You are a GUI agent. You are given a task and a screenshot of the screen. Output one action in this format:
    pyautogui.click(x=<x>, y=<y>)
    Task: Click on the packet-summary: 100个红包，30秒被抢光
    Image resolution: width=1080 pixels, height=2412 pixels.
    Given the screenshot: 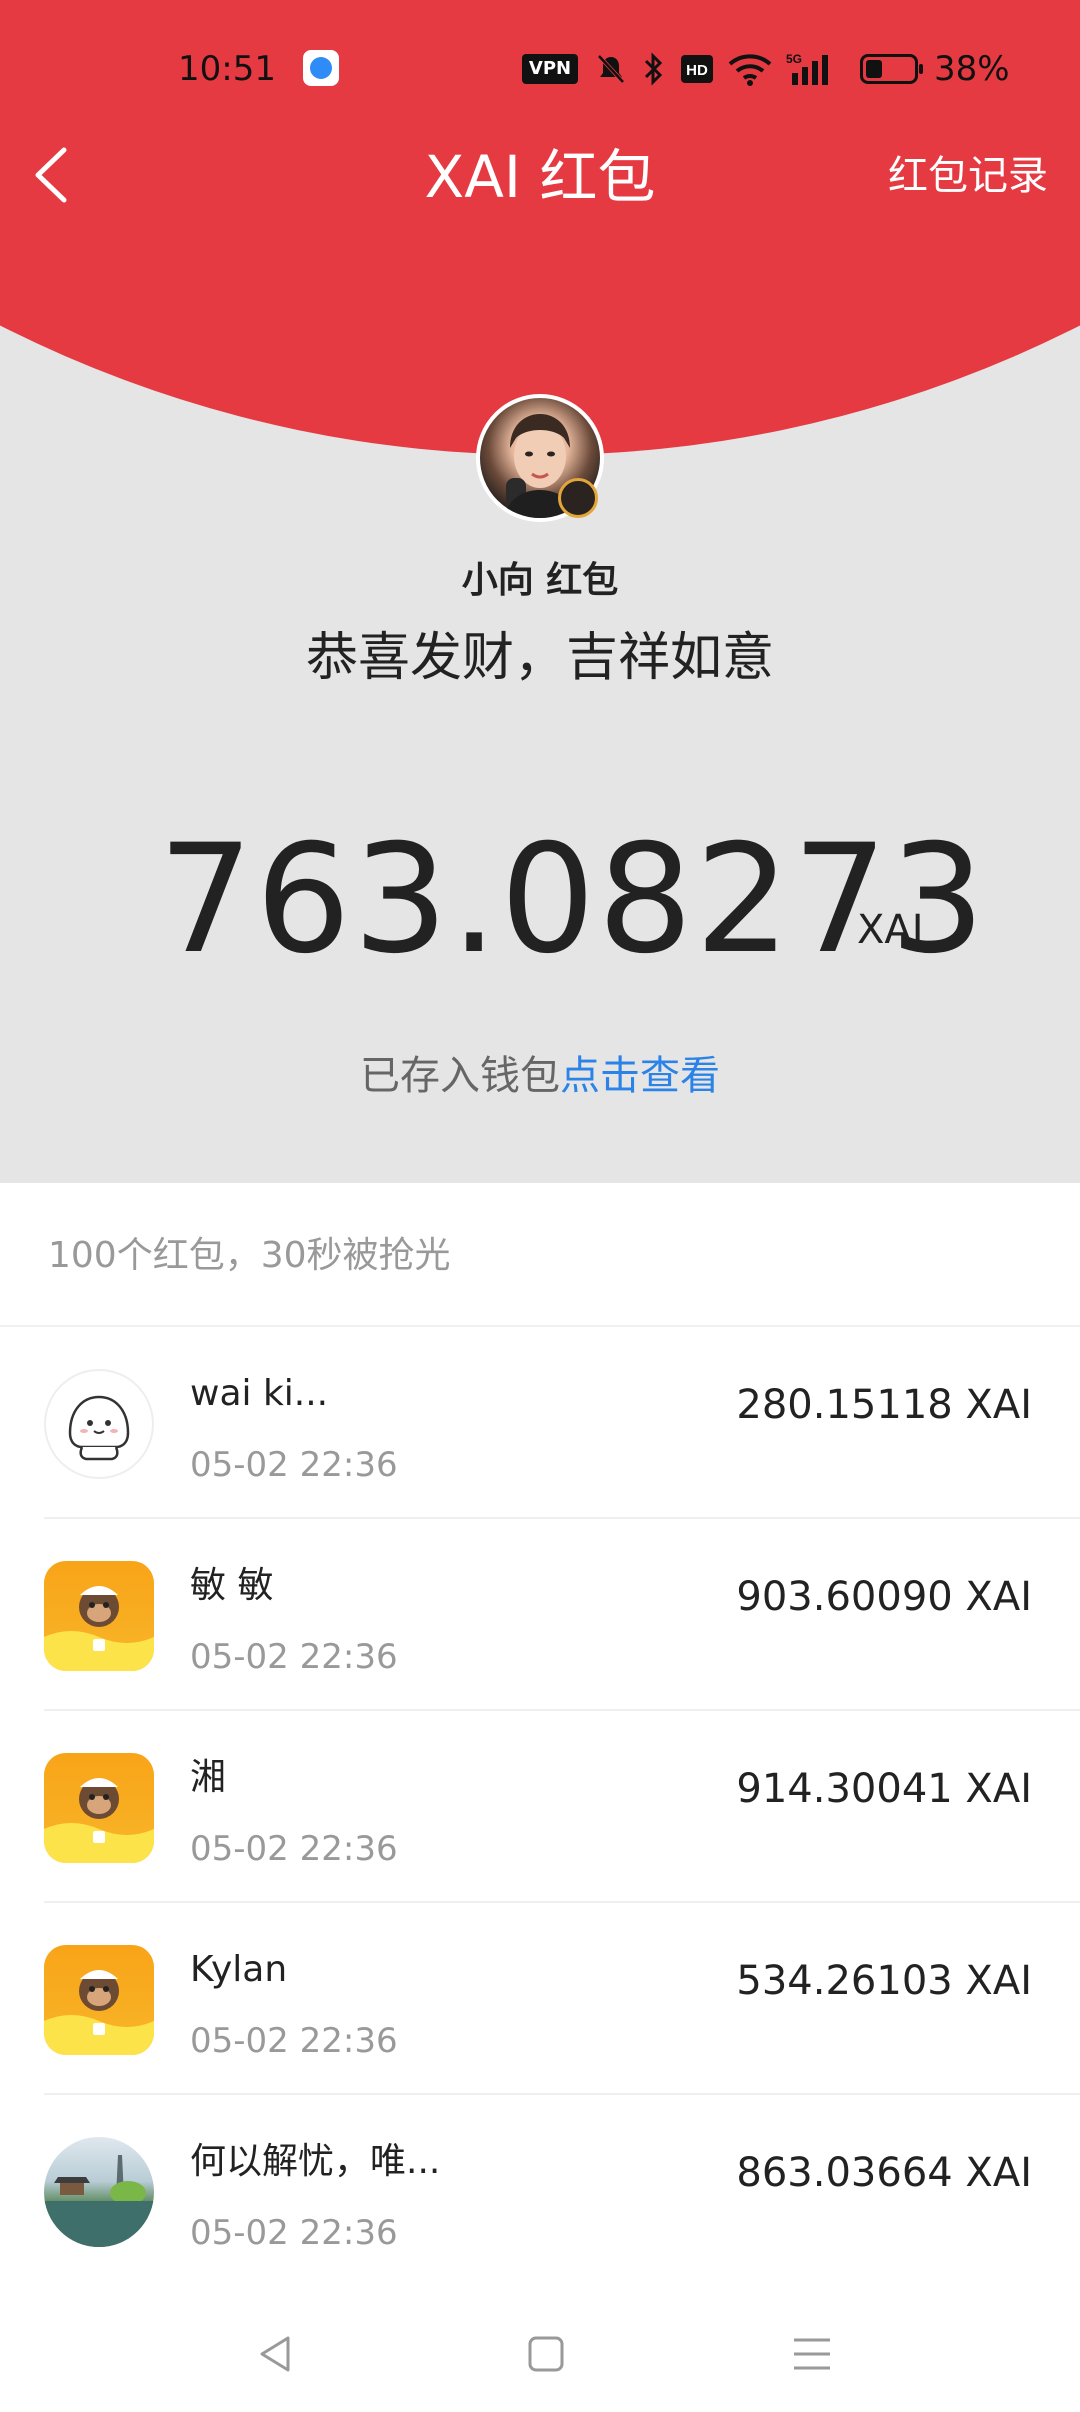 What is the action you would take?
    pyautogui.click(x=249, y=1255)
    